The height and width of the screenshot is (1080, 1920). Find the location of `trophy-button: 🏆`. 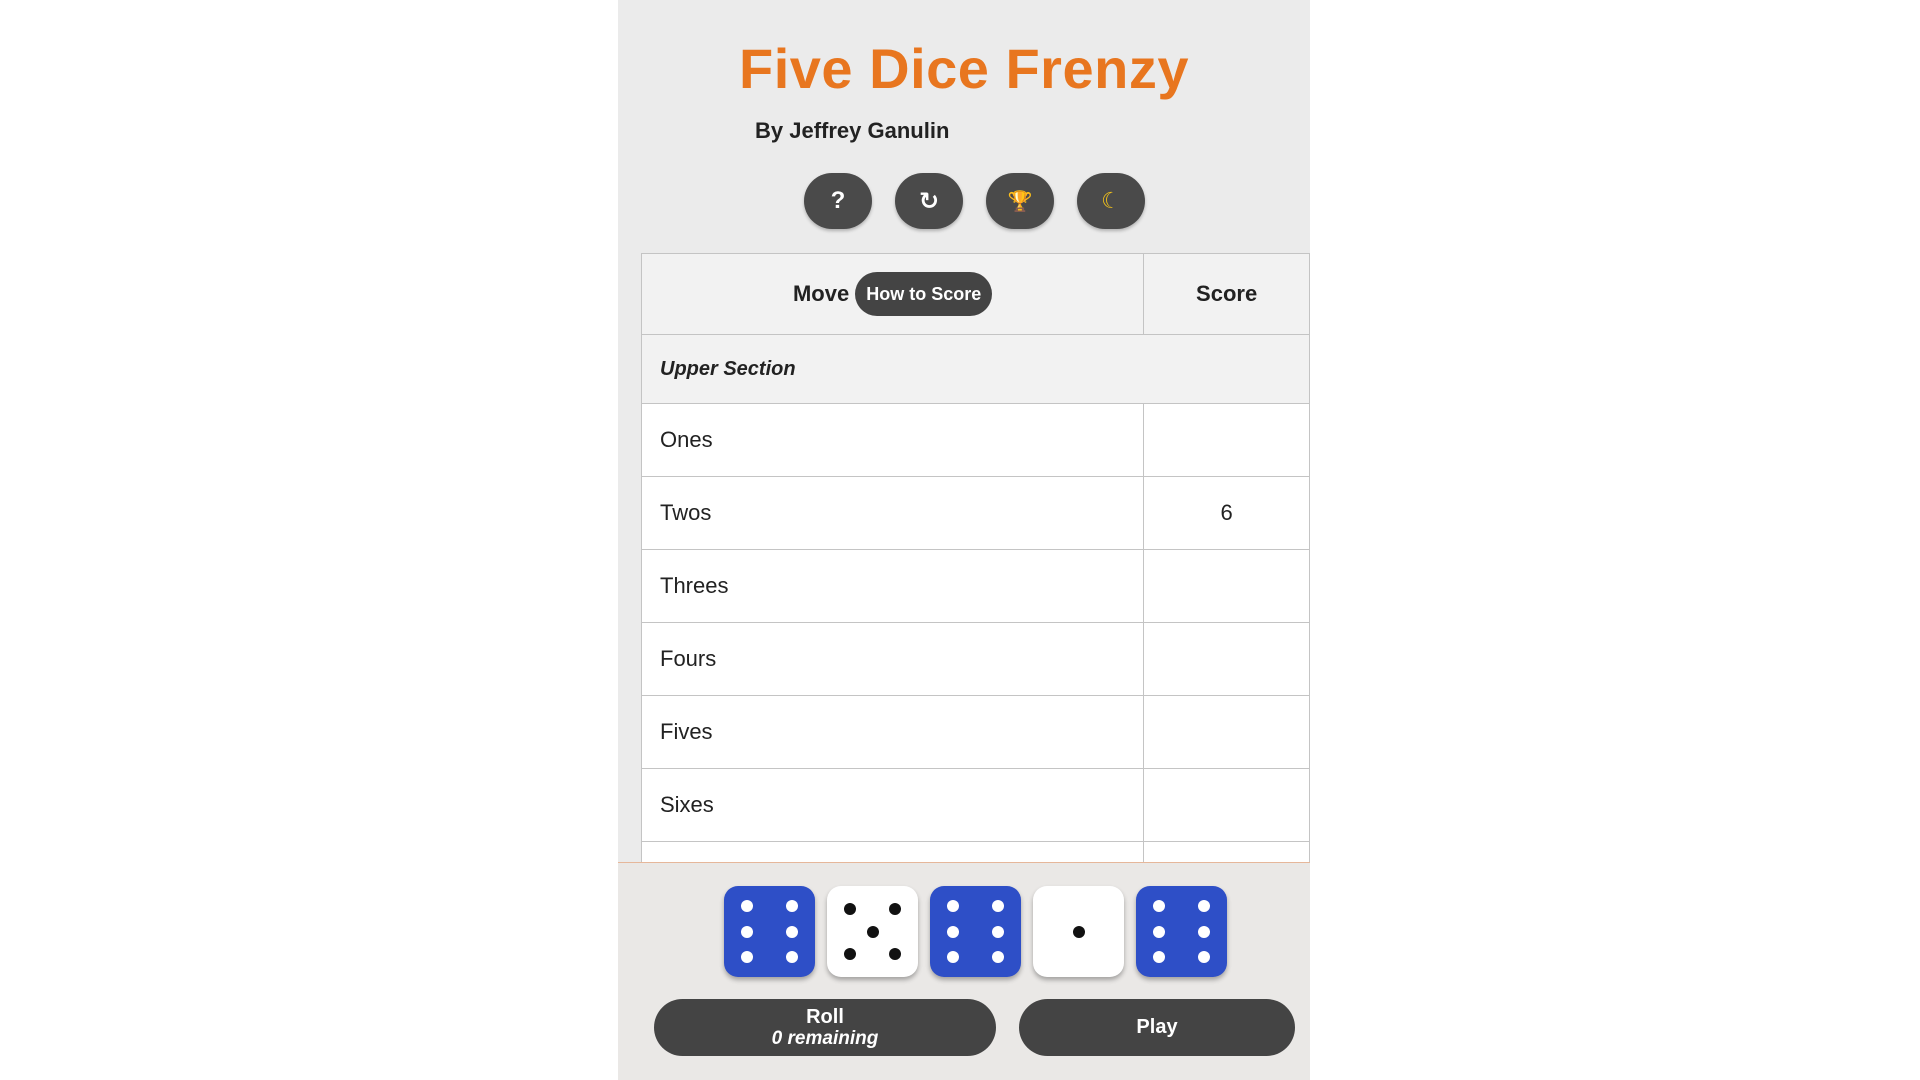

trophy-button: 🏆 is located at coordinates (1020, 201).